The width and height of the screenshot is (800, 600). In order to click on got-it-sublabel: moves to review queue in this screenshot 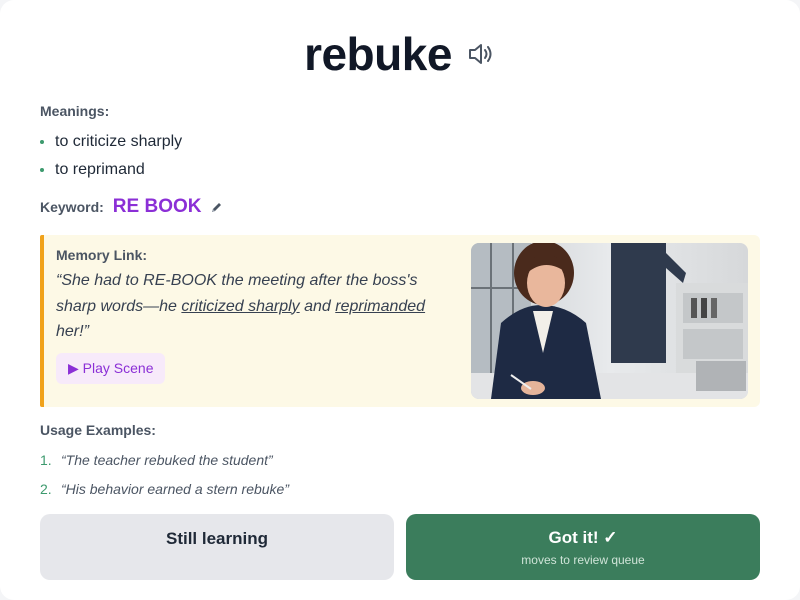, I will do `click(583, 559)`.